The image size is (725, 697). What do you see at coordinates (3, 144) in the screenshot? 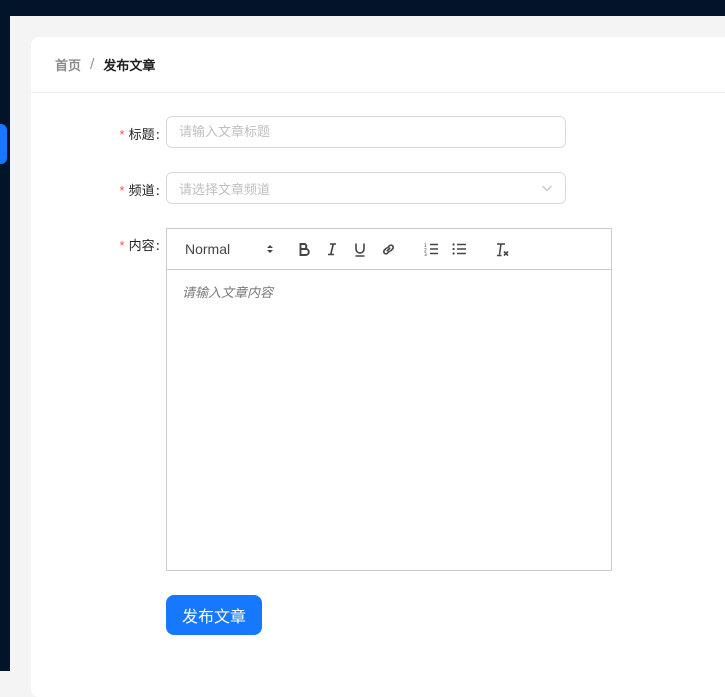
I see `sidebar-active-item` at bounding box center [3, 144].